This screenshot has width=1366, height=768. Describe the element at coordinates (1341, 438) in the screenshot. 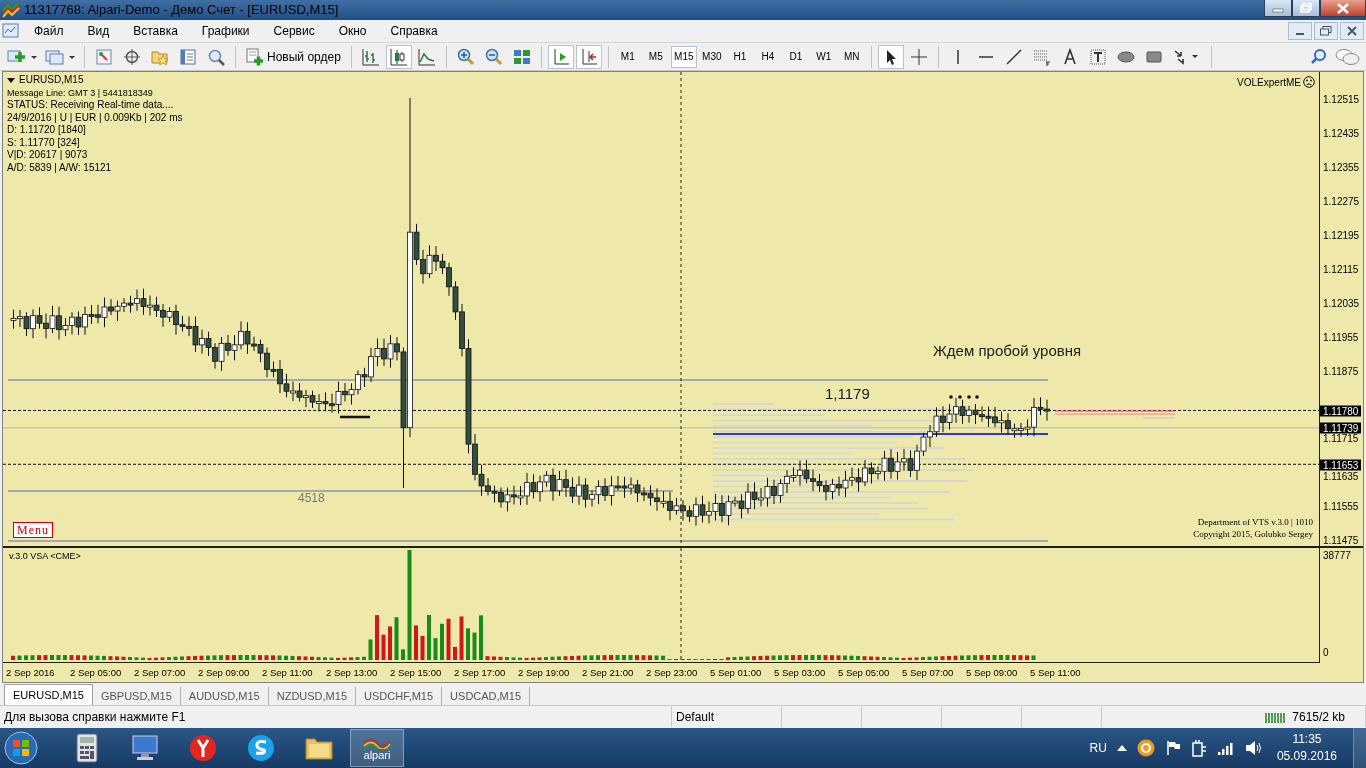

I see `price-tick: 1.11715` at that location.